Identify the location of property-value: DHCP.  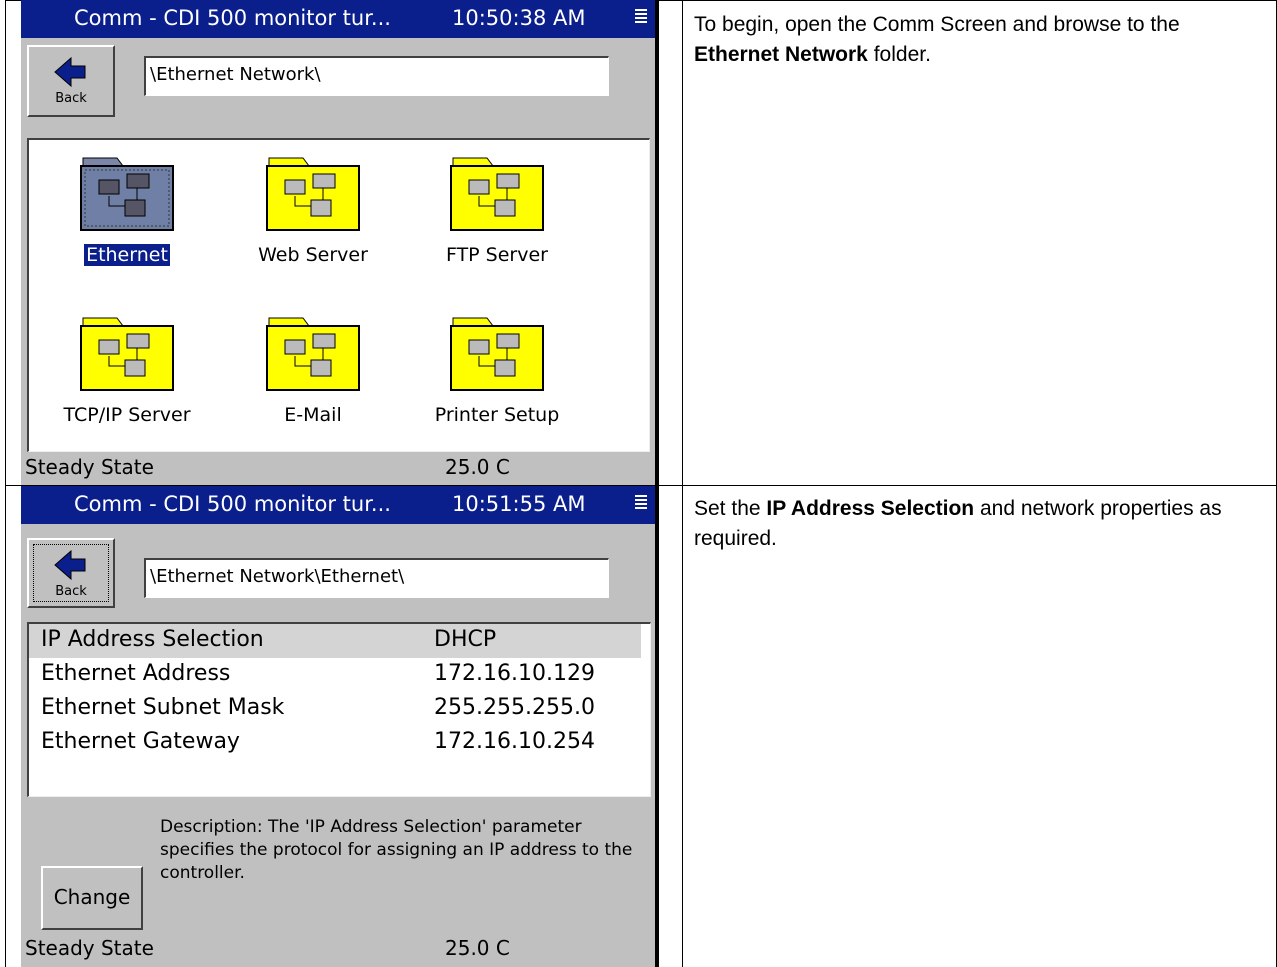
(465, 639).